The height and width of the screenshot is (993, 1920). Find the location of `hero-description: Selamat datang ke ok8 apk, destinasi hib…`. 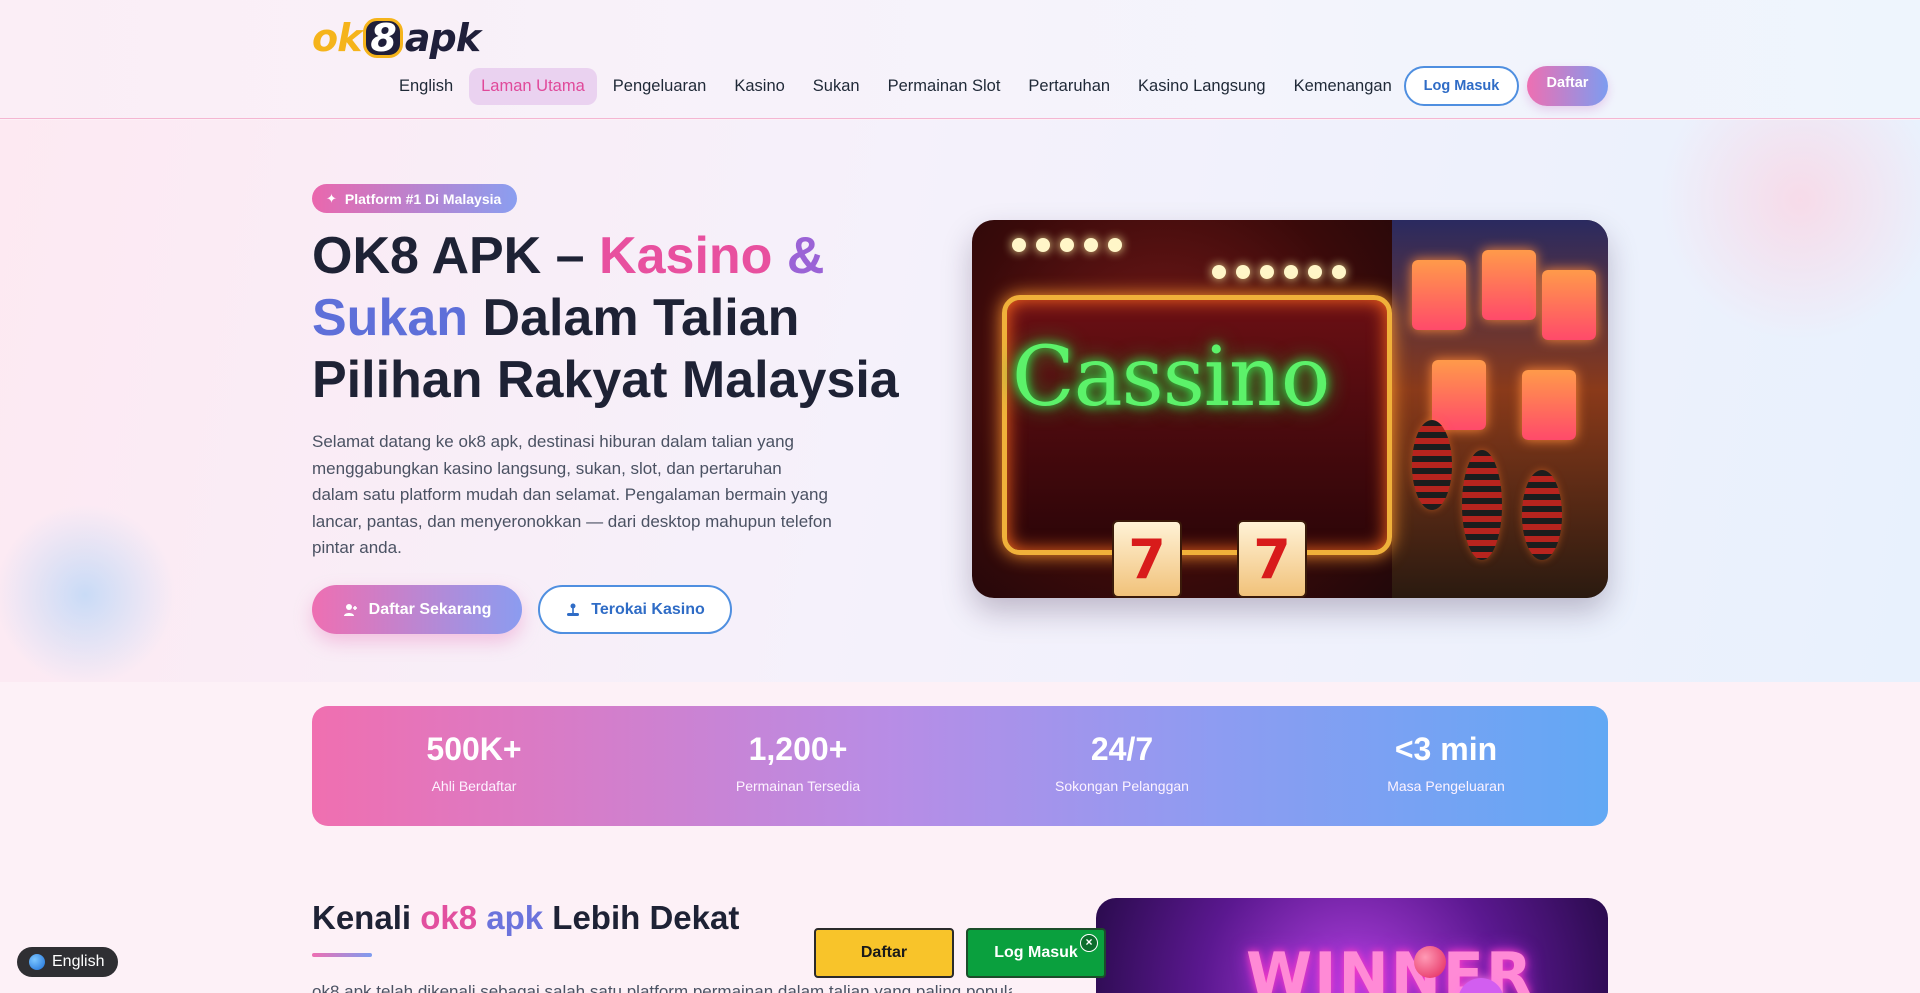

hero-description: Selamat datang ke ok8 apk, destinasi hib… is located at coordinates (572, 495).